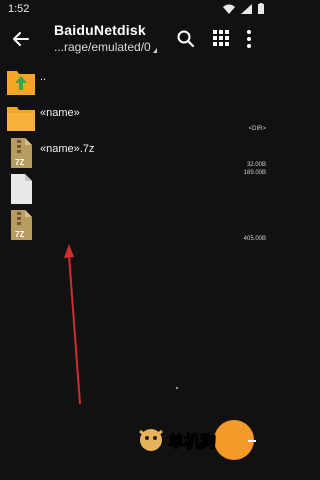 The width and height of the screenshot is (320, 480). Describe the element at coordinates (21, 83) in the screenshot. I see `folder-up-icon` at that location.